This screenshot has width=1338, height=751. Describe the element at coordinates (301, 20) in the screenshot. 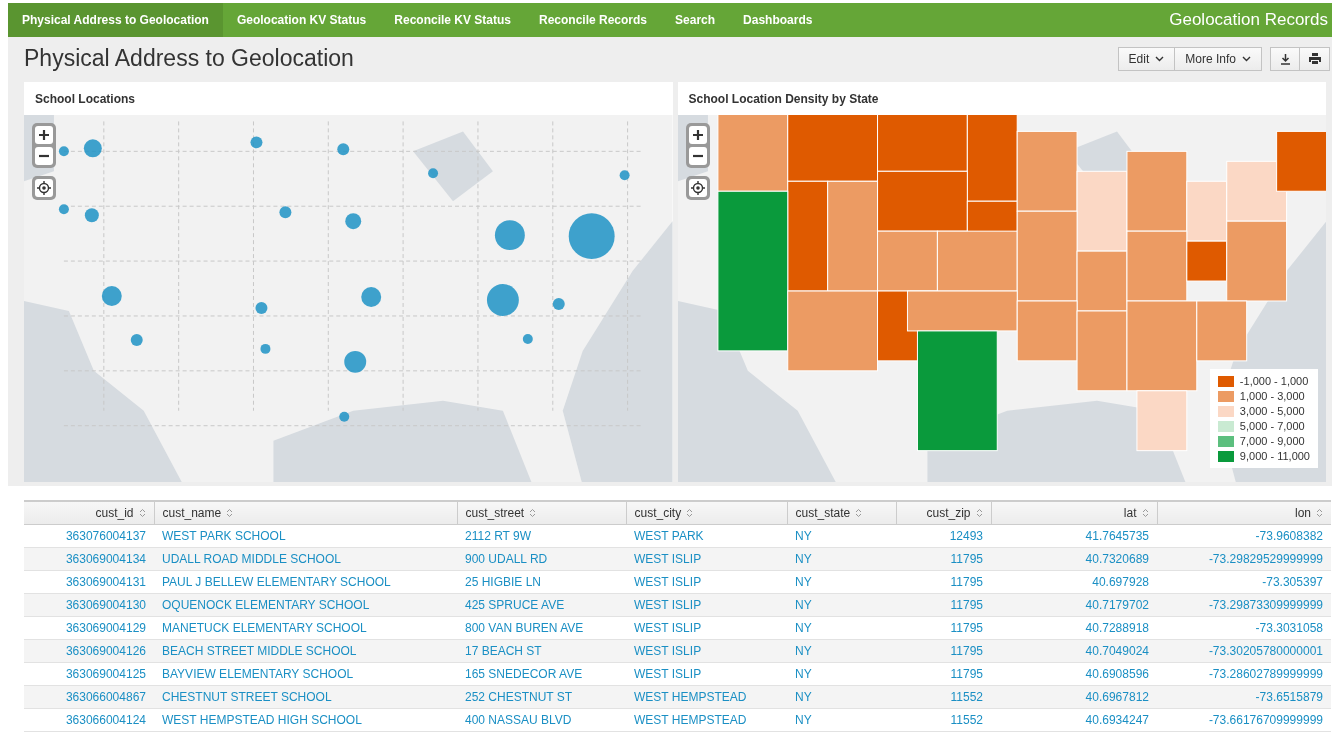

I see `nav-tab: Geolocation KV Status` at that location.